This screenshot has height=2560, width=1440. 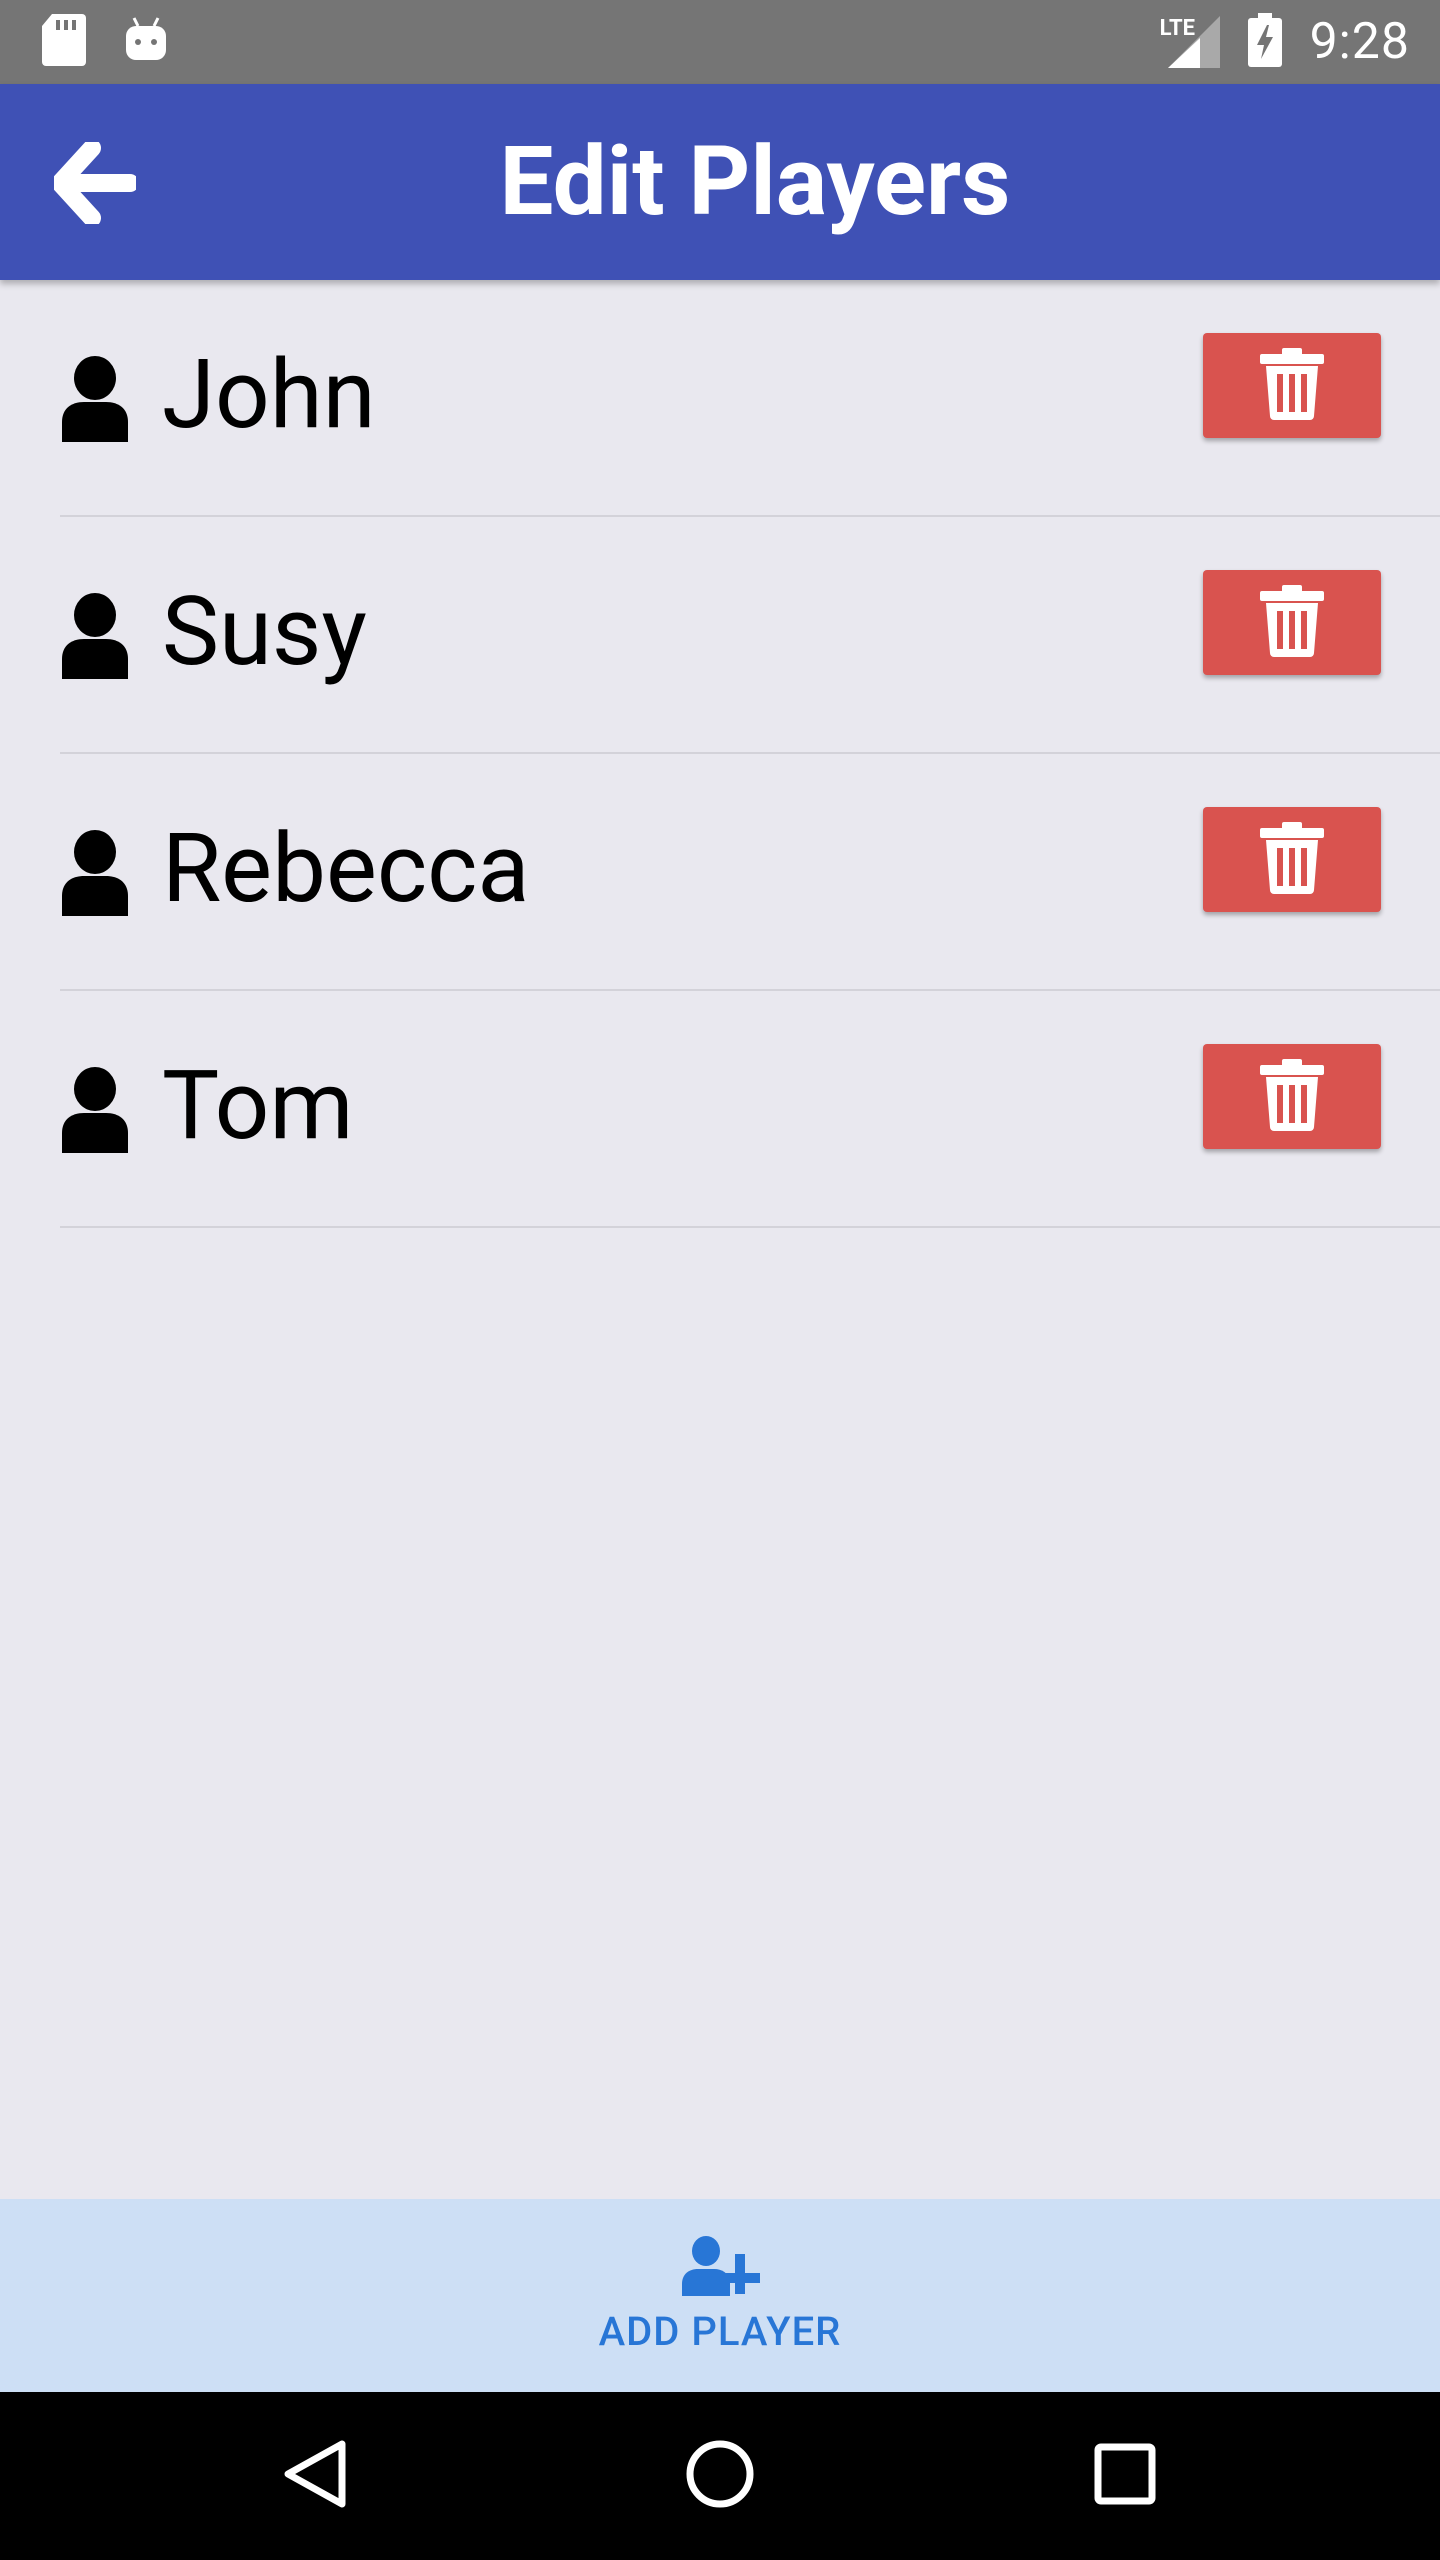 I want to click on navigation-bar, so click(x=720, y=2476).